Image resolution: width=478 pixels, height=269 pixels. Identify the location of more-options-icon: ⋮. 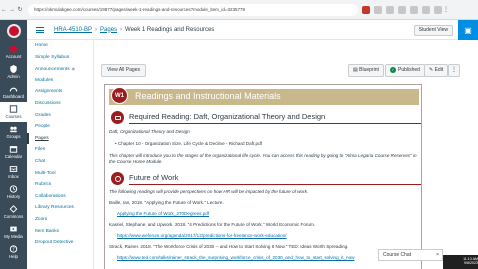
(454, 70).